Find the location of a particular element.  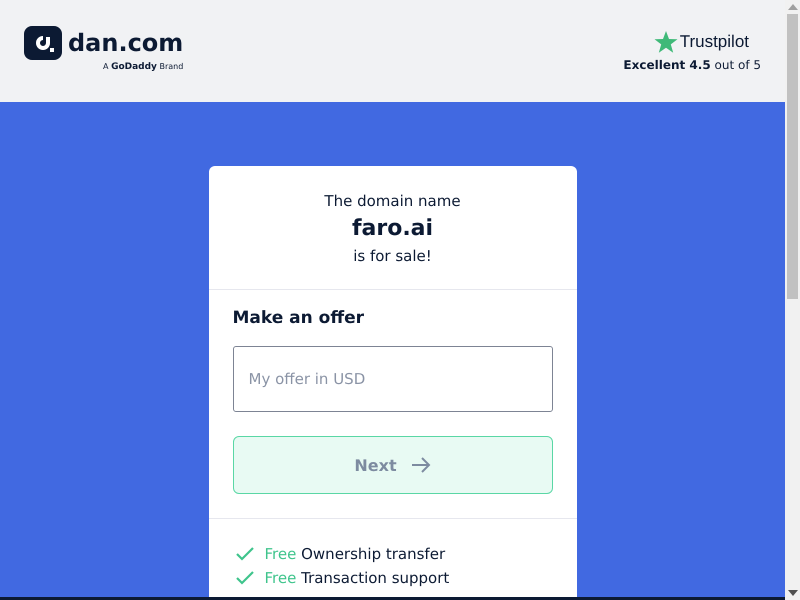

scroll-down-icon is located at coordinates (793, 593).